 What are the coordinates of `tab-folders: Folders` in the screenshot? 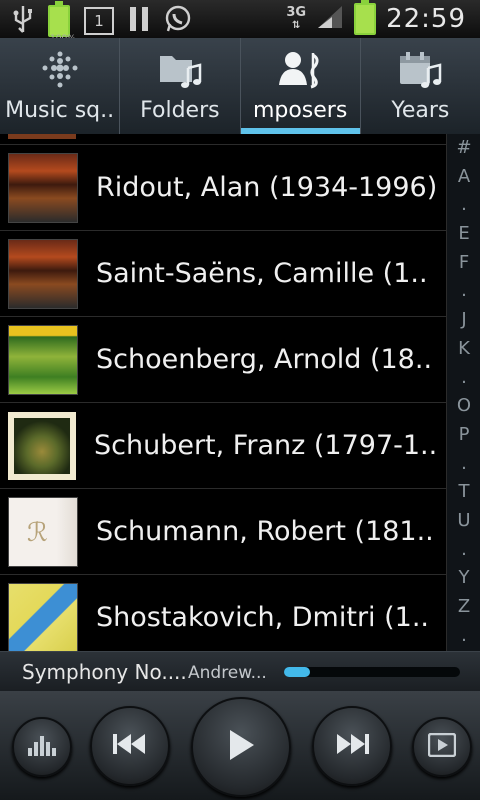 It's located at (180, 86).